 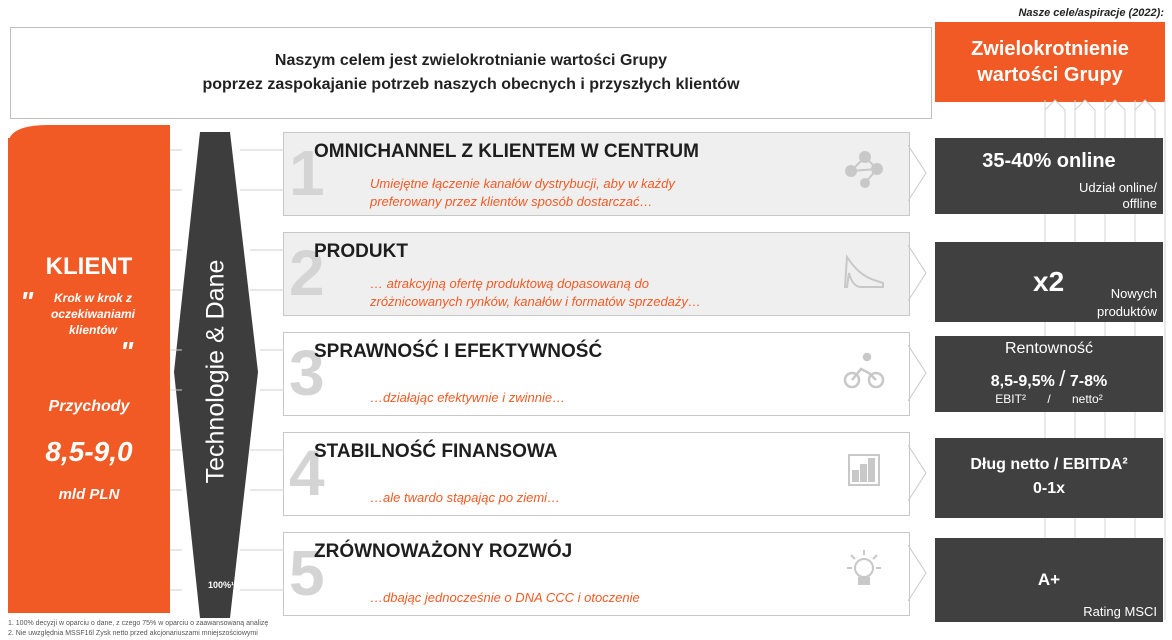 I want to click on kpi-products-value: x2, so click(x=1049, y=281).